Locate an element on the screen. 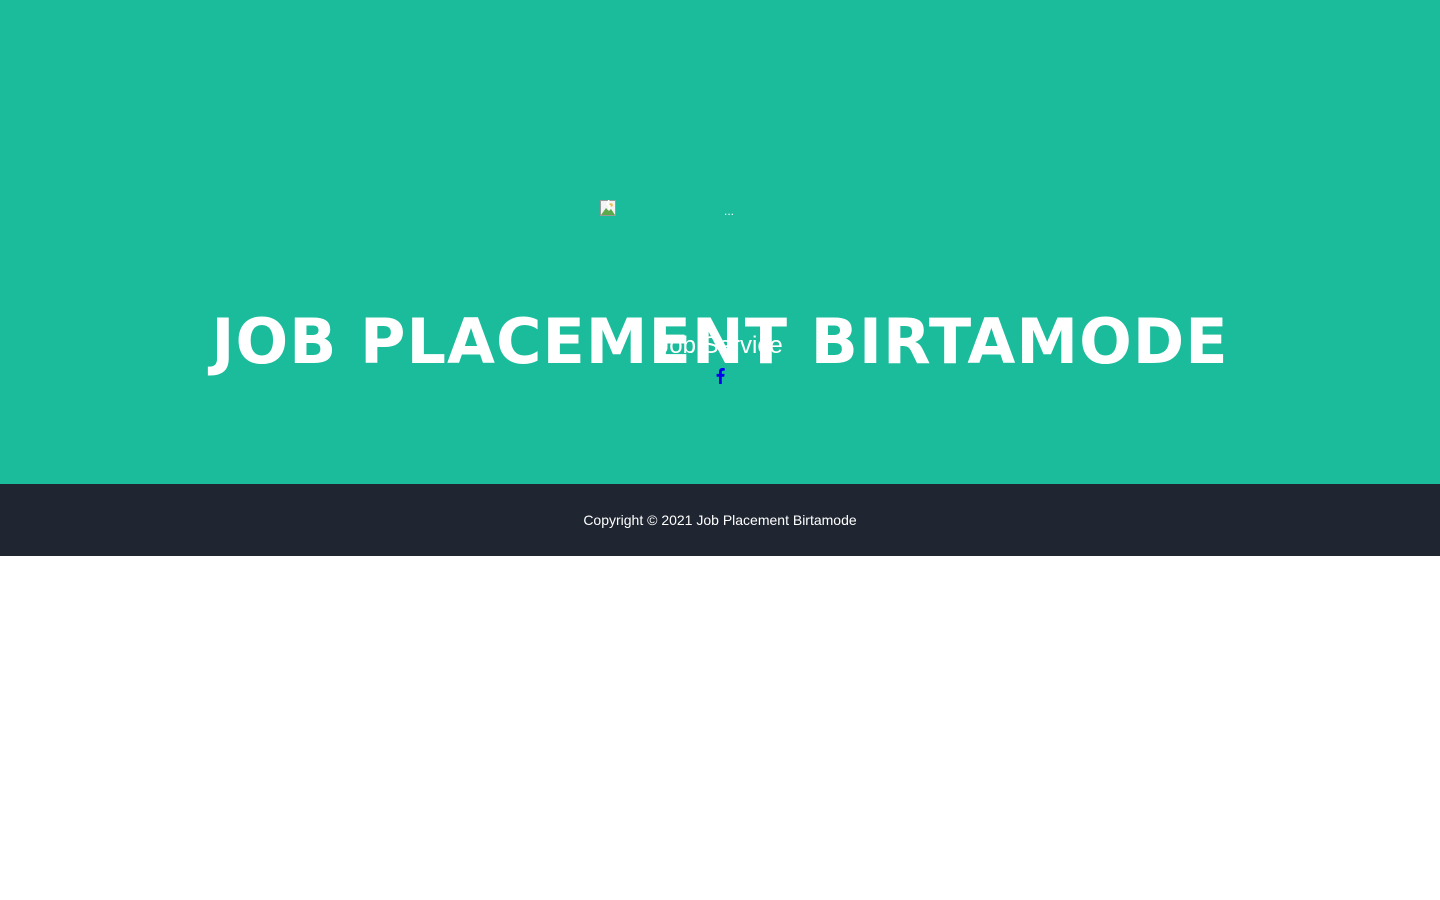 This screenshot has width=1440, height=900. broken-image-icon is located at coordinates (608, 208).